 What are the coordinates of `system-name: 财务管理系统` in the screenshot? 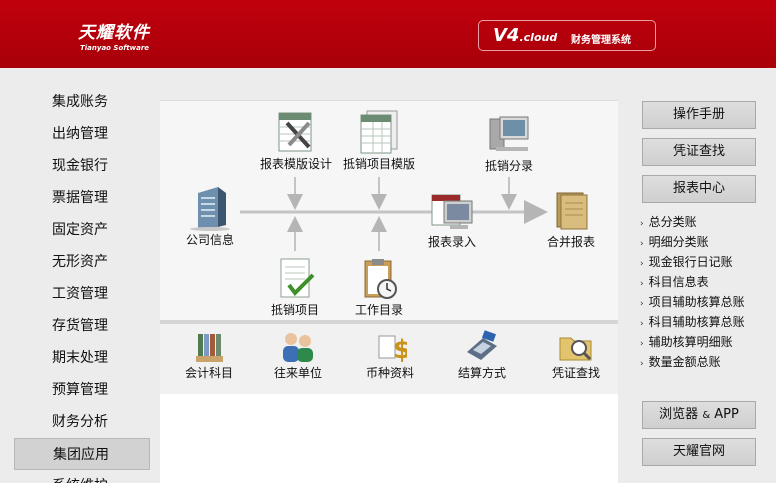 It's located at (601, 40).